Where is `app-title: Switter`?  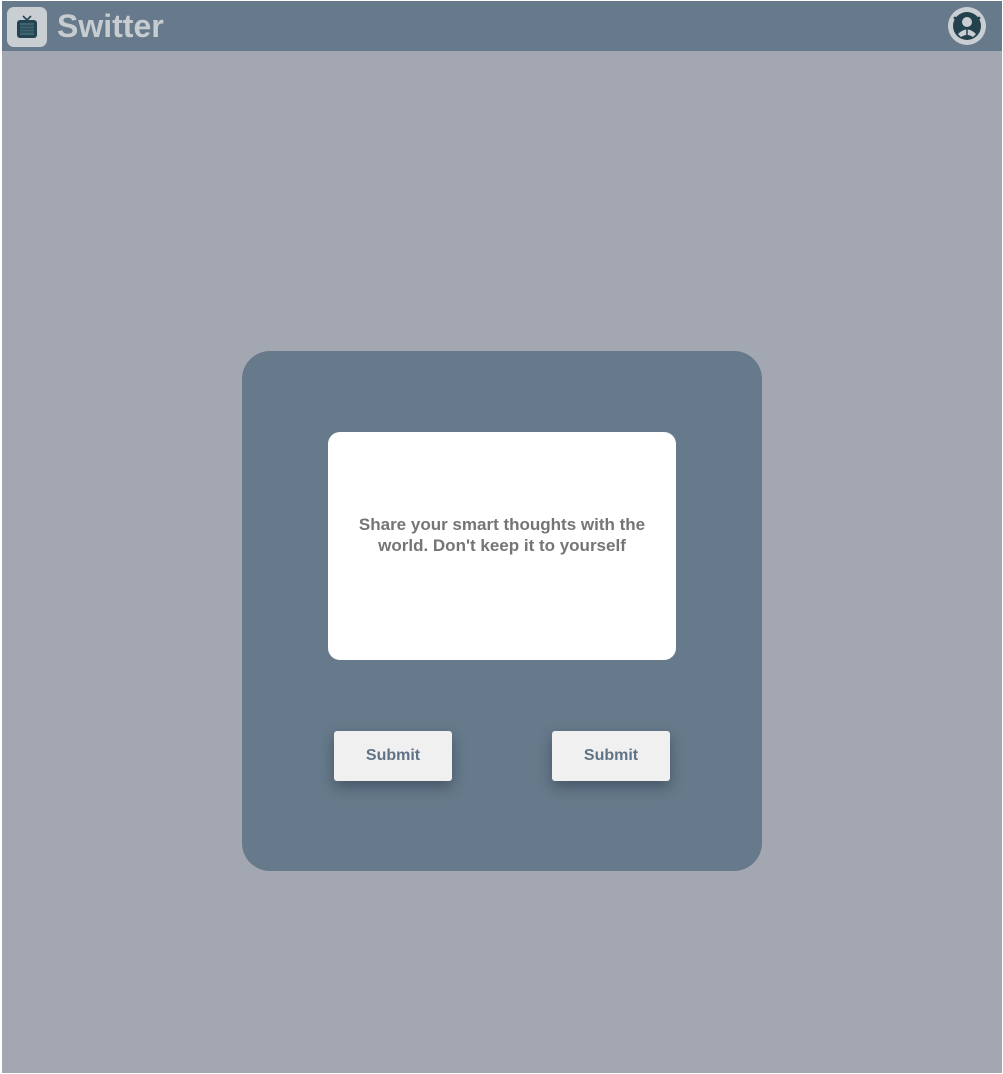
app-title: Switter is located at coordinates (110, 26).